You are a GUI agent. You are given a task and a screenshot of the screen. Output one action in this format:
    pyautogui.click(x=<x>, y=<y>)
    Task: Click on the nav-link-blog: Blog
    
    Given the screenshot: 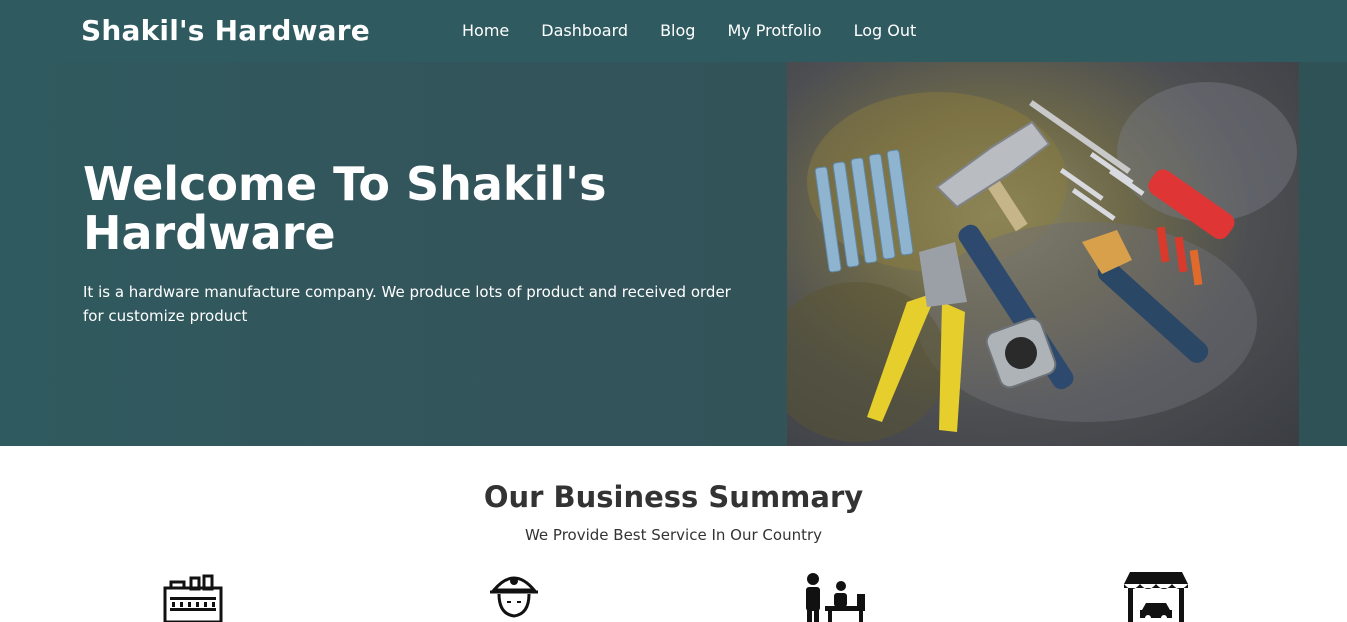 What is the action you would take?
    pyautogui.click(x=677, y=30)
    